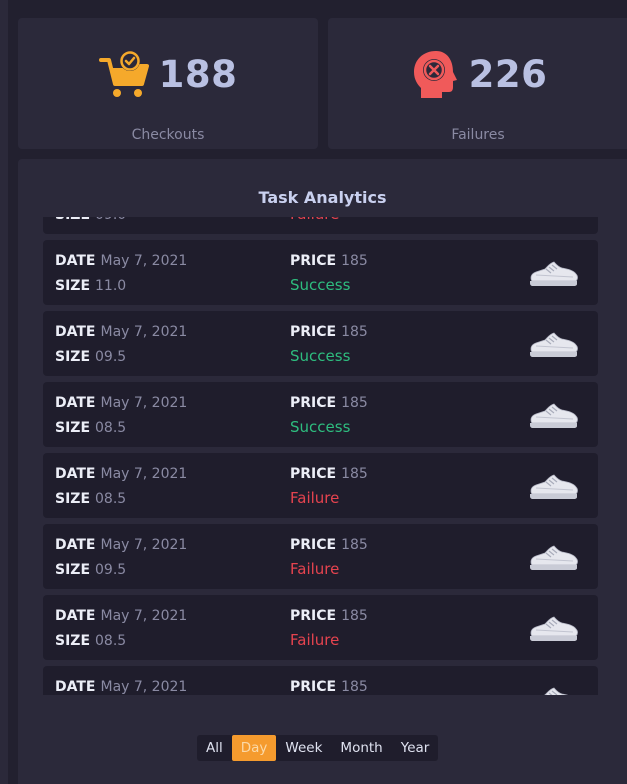 Image resolution: width=627 pixels, height=784 pixels. What do you see at coordinates (415, 748) in the screenshot?
I see `filter-year-button: Year` at bounding box center [415, 748].